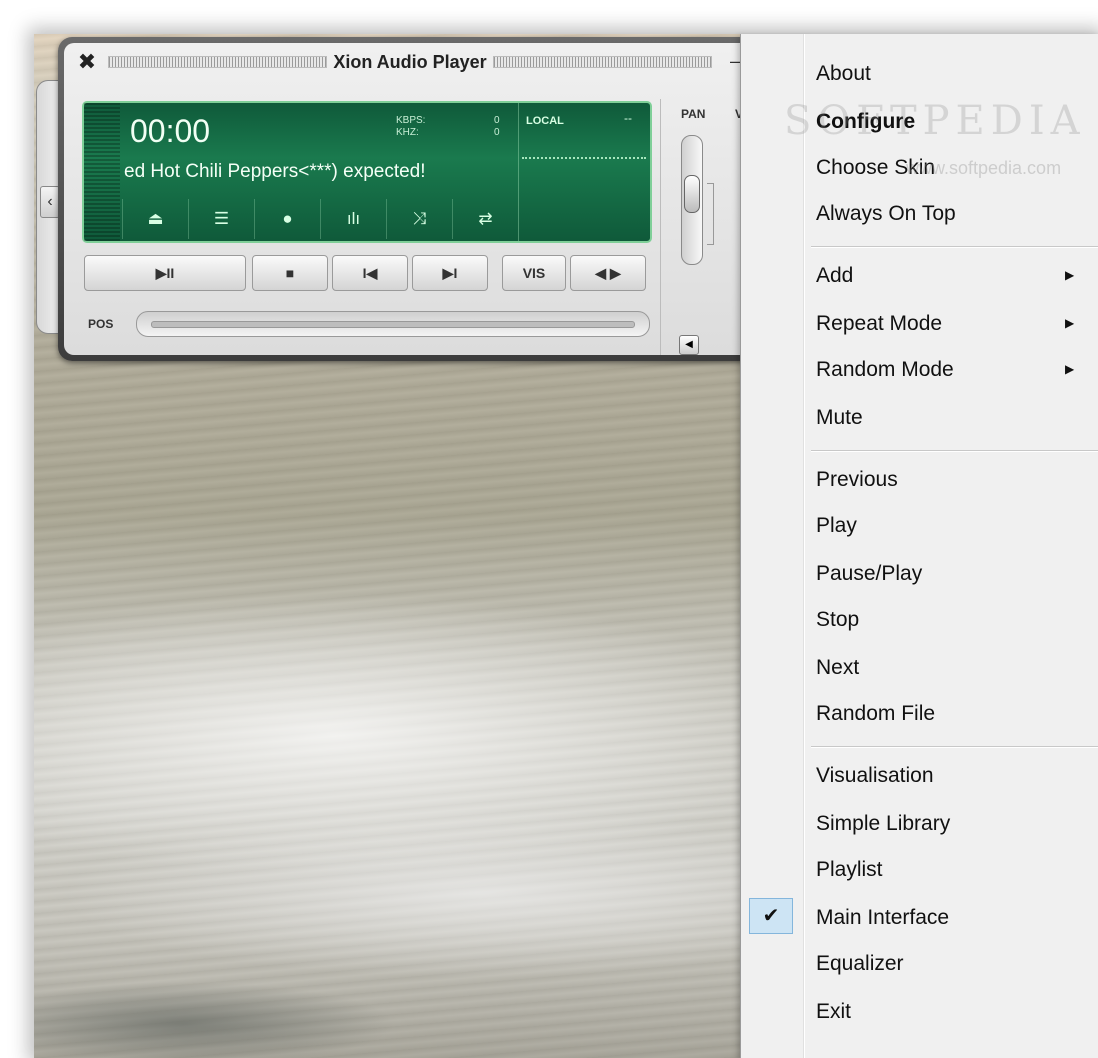 The image size is (1098, 1058). I want to click on menu-item-label: Random Mode, so click(885, 369).